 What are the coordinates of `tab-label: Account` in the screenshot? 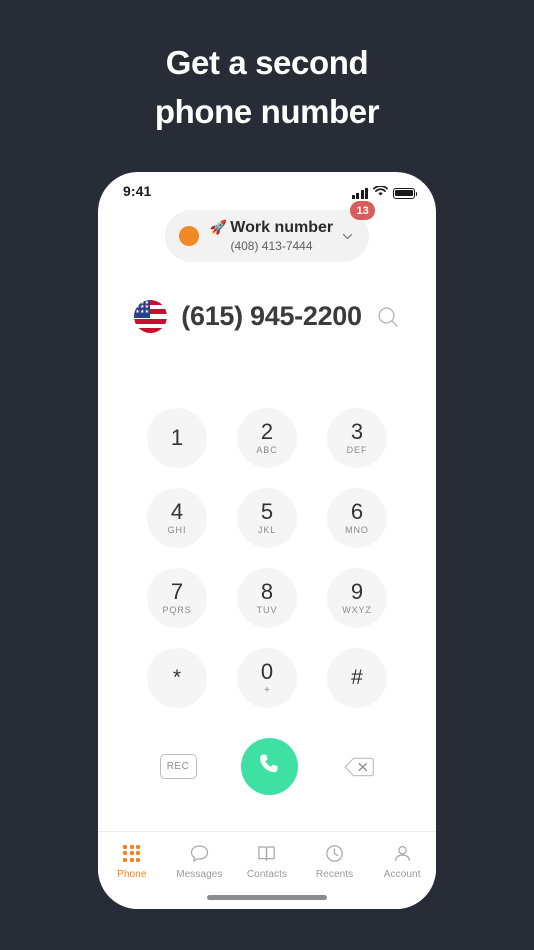 It's located at (402, 874).